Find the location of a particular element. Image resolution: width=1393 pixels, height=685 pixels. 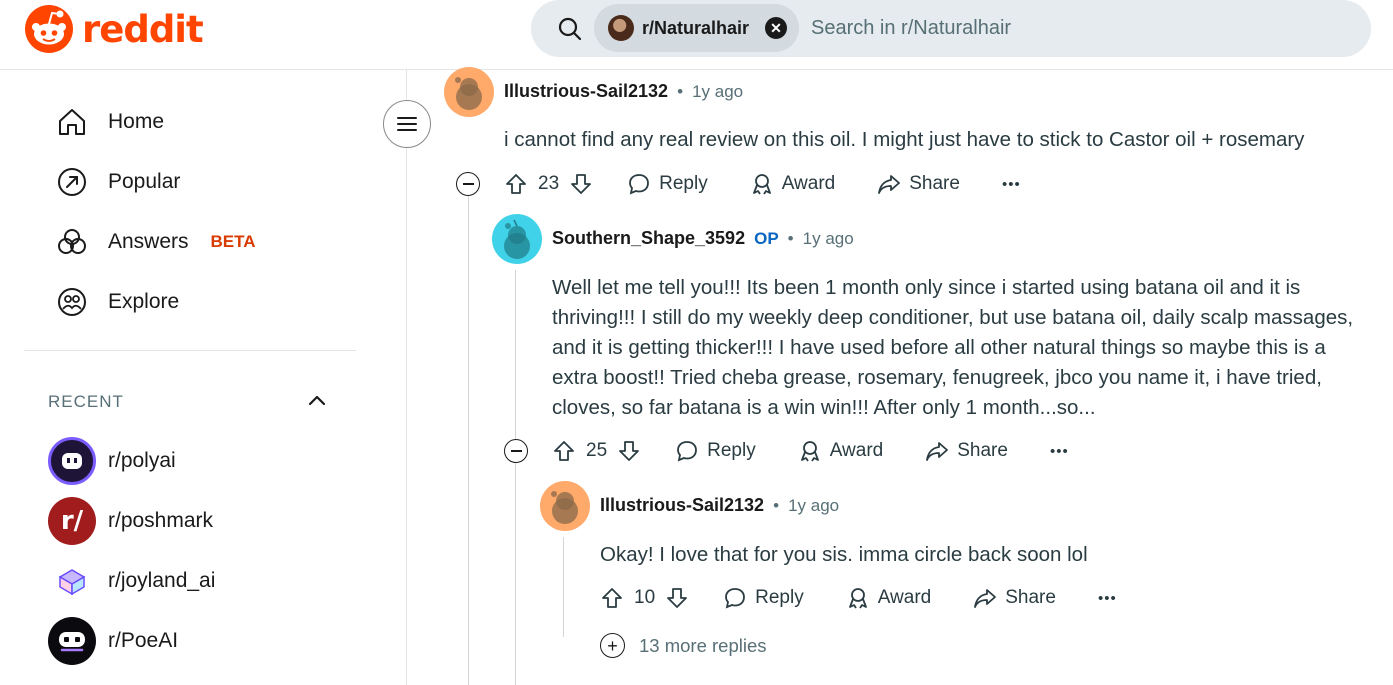

op-badge: OP is located at coordinates (766, 238).